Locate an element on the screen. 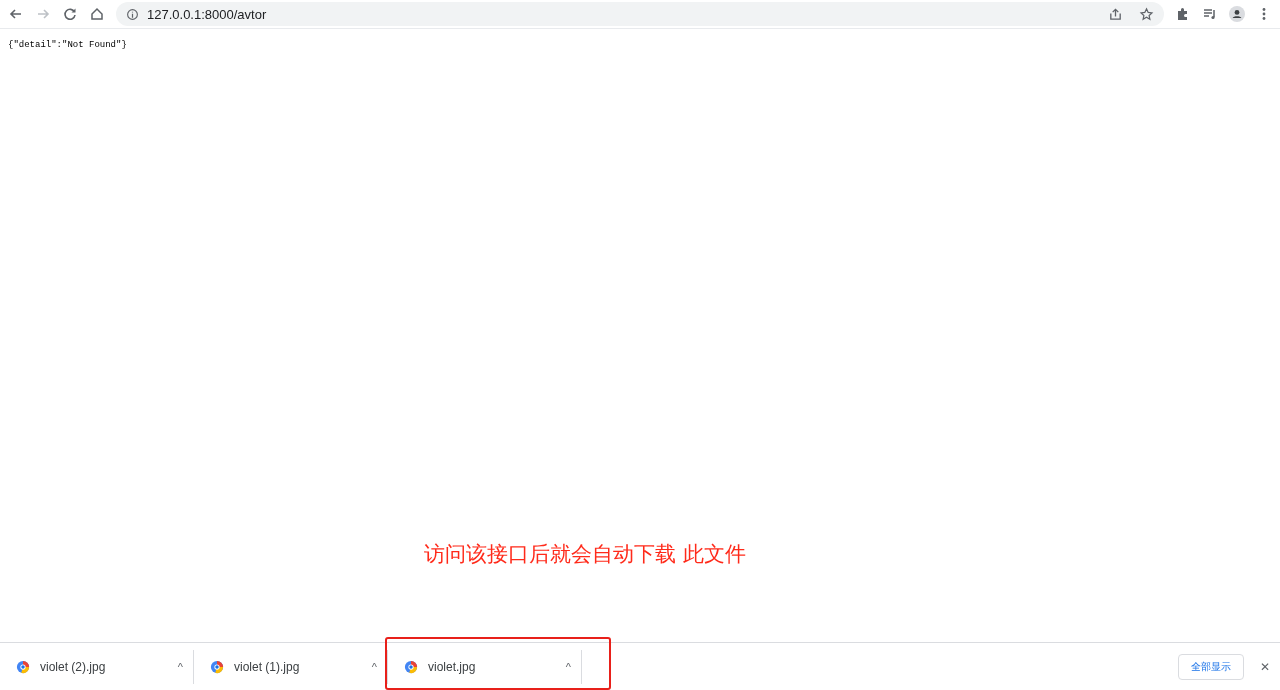 Image resolution: width=1280 pixels, height=690 pixels. file-name: violet.jpg is located at coordinates (452, 666).